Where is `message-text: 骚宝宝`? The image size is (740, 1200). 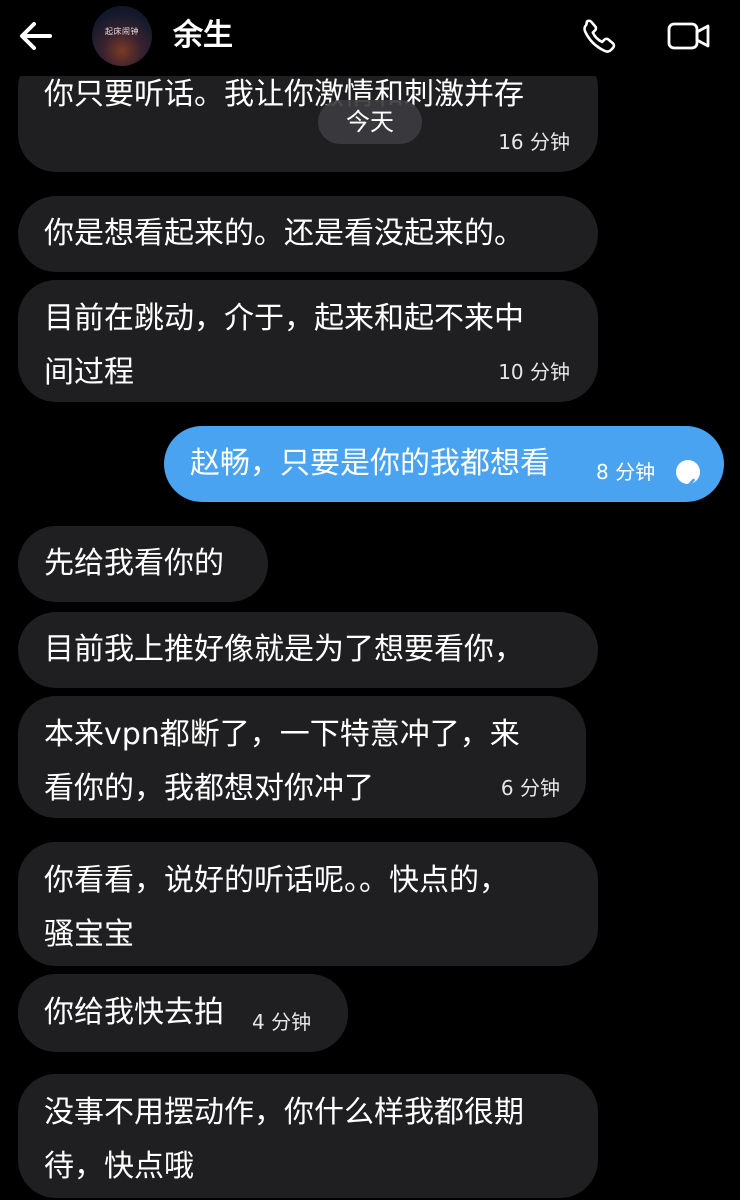 message-text: 骚宝宝 is located at coordinates (89, 934).